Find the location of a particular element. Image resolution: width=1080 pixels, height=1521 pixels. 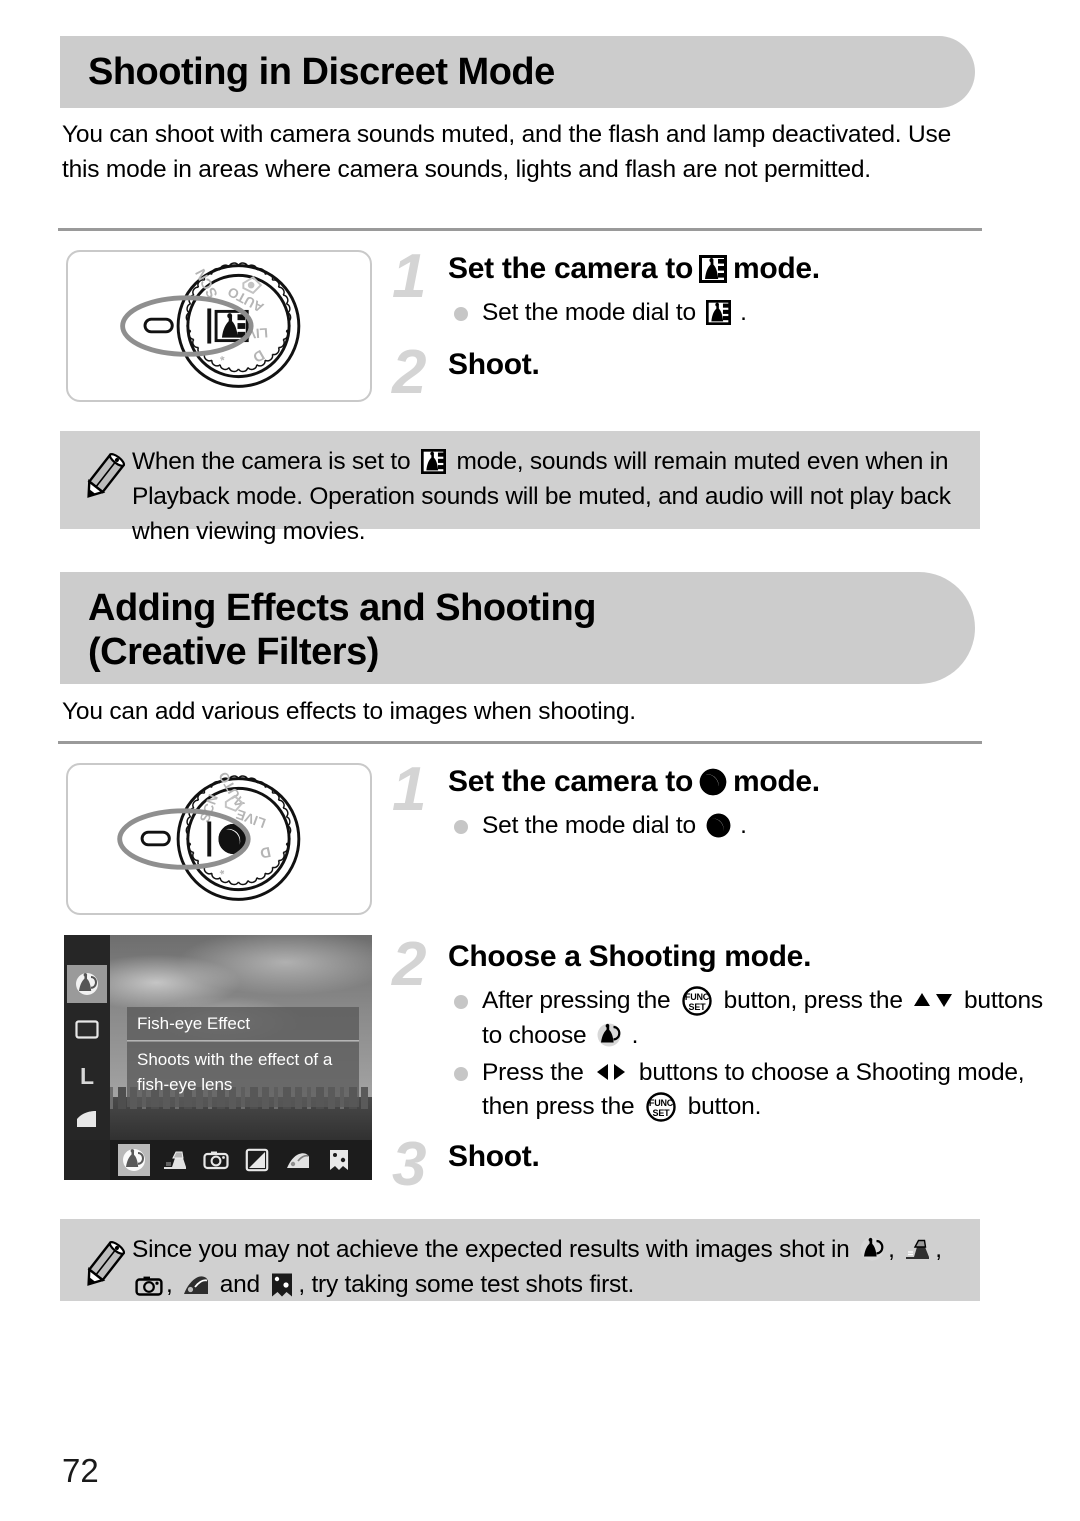

bullet-seg2: button, press the is located at coordinates (813, 1000).